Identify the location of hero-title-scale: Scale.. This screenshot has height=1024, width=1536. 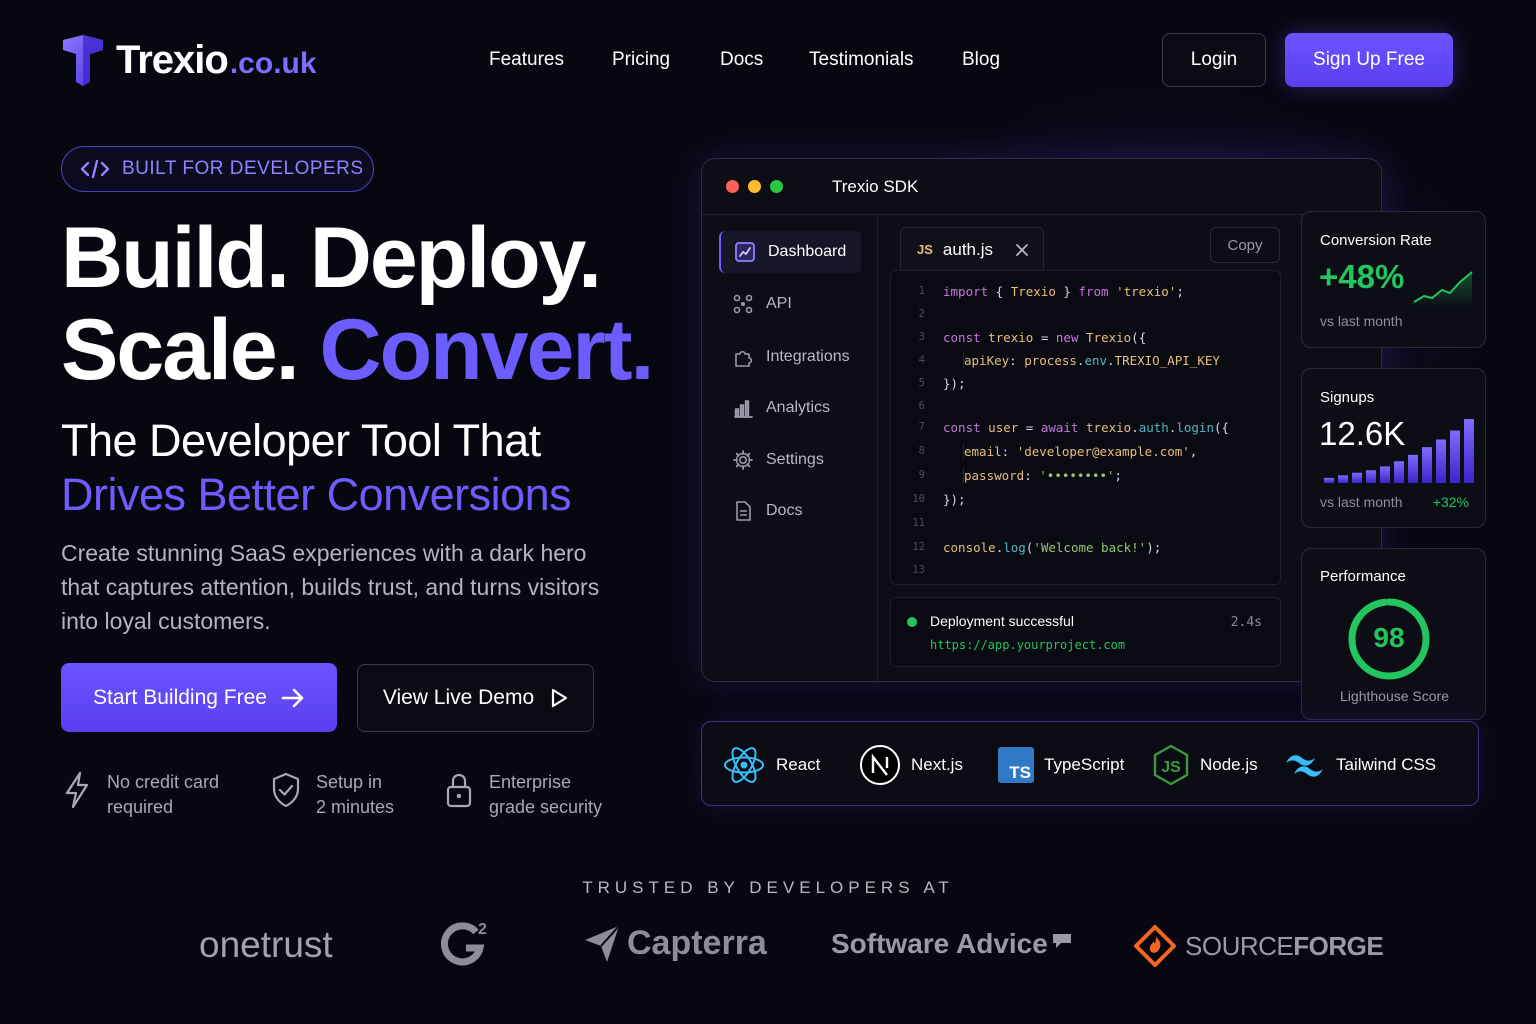
(180, 350).